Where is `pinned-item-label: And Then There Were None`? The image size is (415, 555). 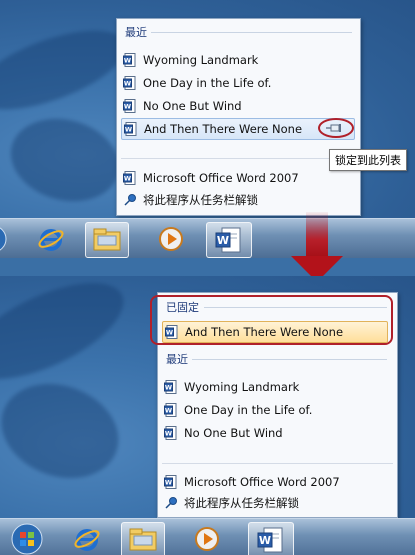
pinned-item-label: And Then There Were None is located at coordinates (264, 332).